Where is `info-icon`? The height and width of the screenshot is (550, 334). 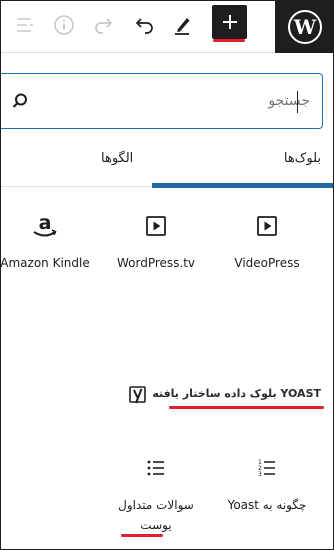
info-icon is located at coordinates (64, 25).